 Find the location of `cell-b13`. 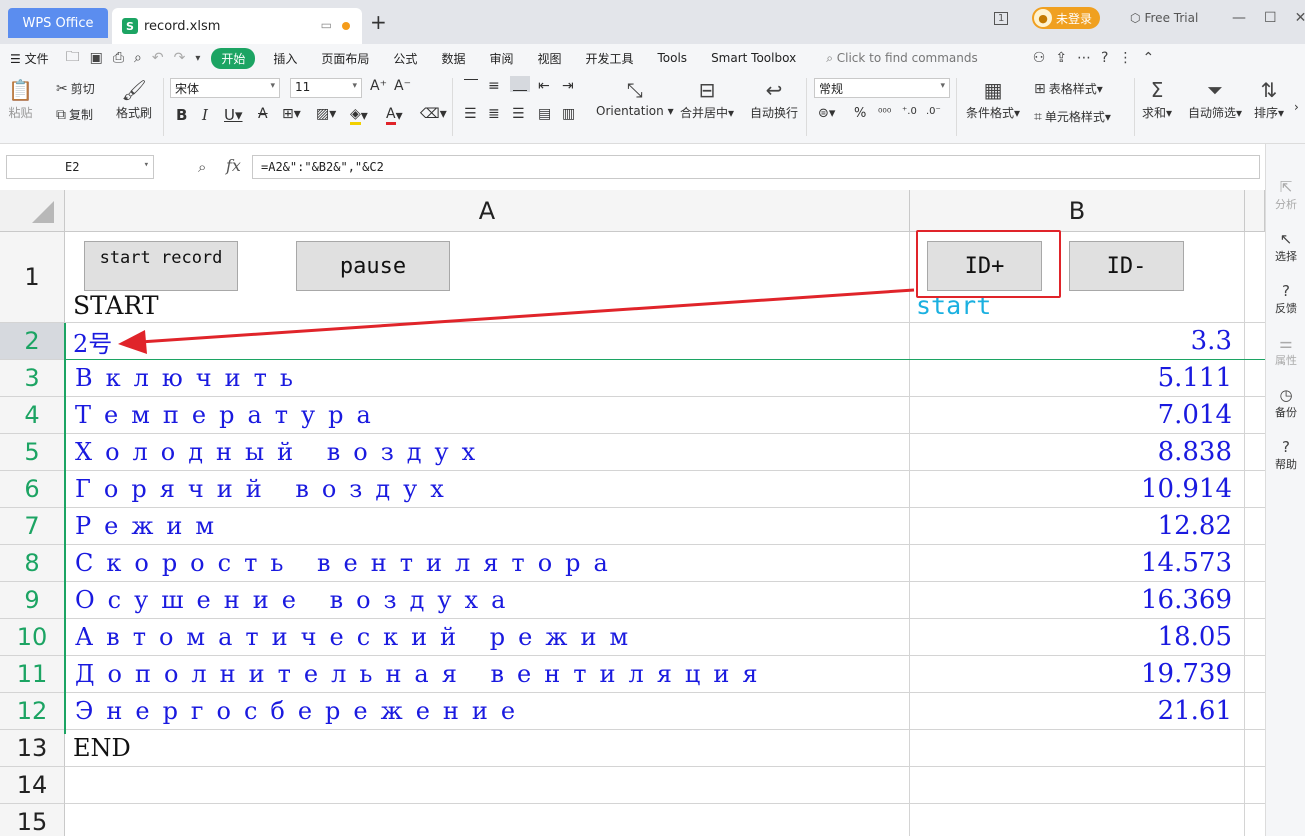

cell-b13 is located at coordinates (1077, 748).